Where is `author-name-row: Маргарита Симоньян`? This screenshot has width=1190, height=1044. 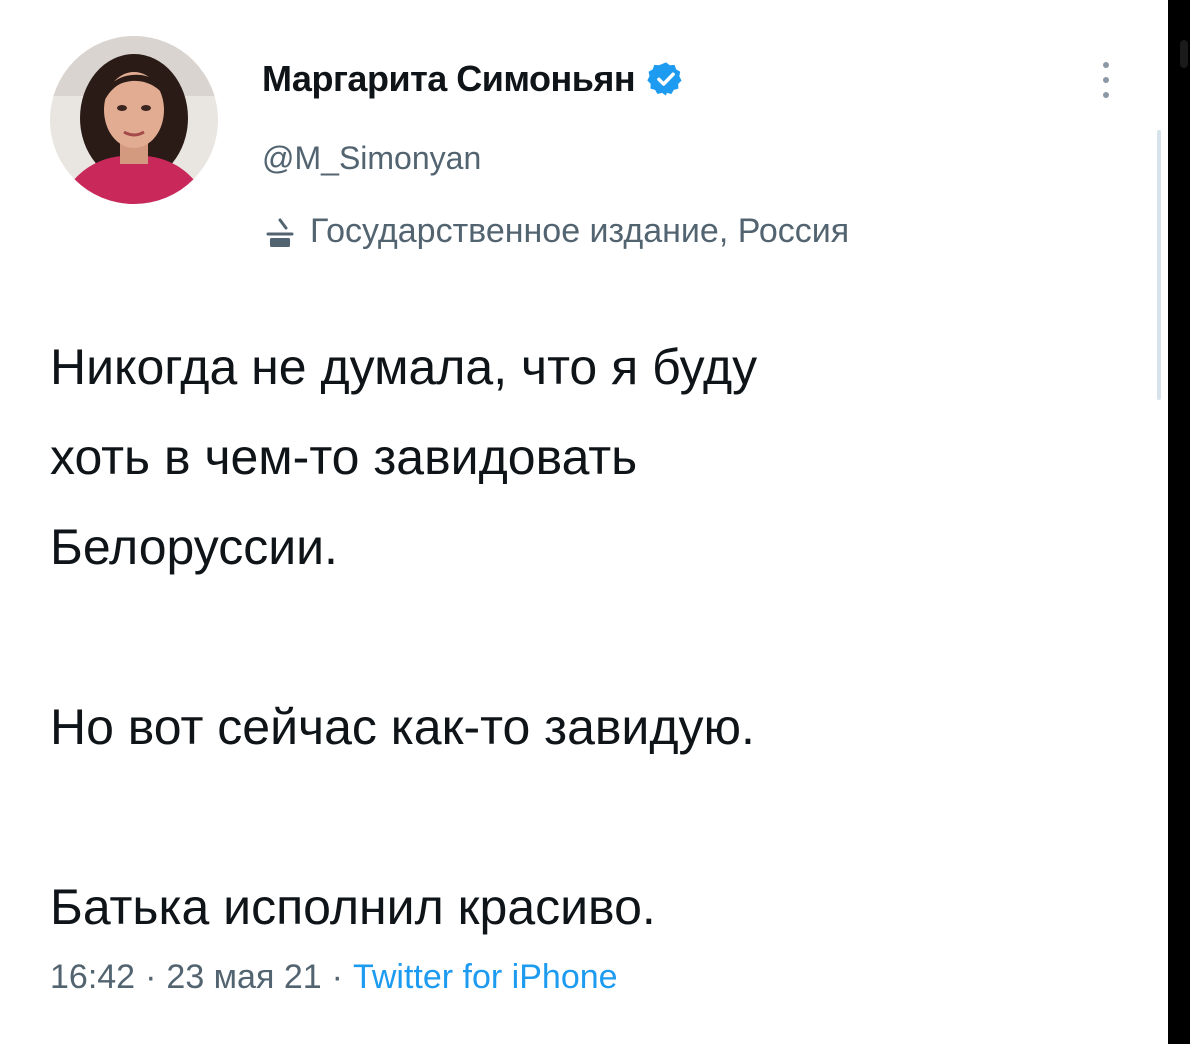
author-name-row: Маргарита Симоньян is located at coordinates (473, 79).